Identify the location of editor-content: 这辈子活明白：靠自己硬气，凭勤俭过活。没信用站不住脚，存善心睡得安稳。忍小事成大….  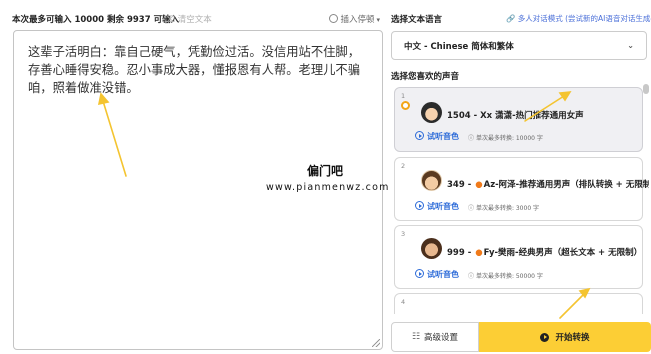
(198, 70).